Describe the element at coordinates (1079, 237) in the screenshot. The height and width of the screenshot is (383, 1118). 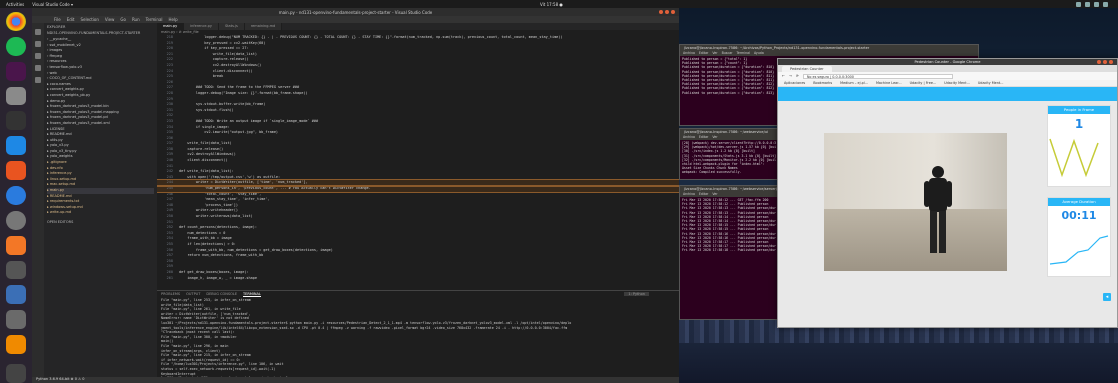
I see `average-duration-panel: Average Duration 00:11` at that location.